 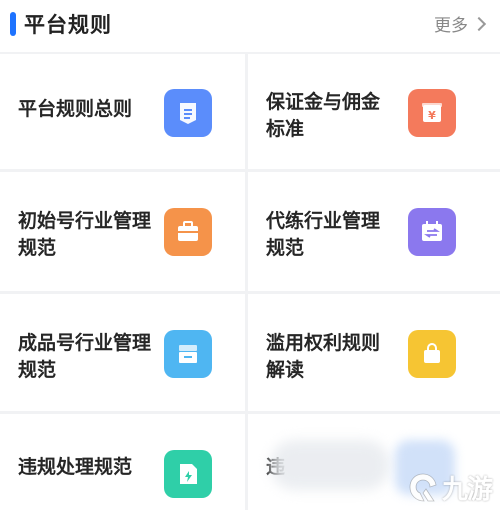 What do you see at coordinates (423, 487) in the screenshot?
I see `watermark-logo-icon` at bounding box center [423, 487].